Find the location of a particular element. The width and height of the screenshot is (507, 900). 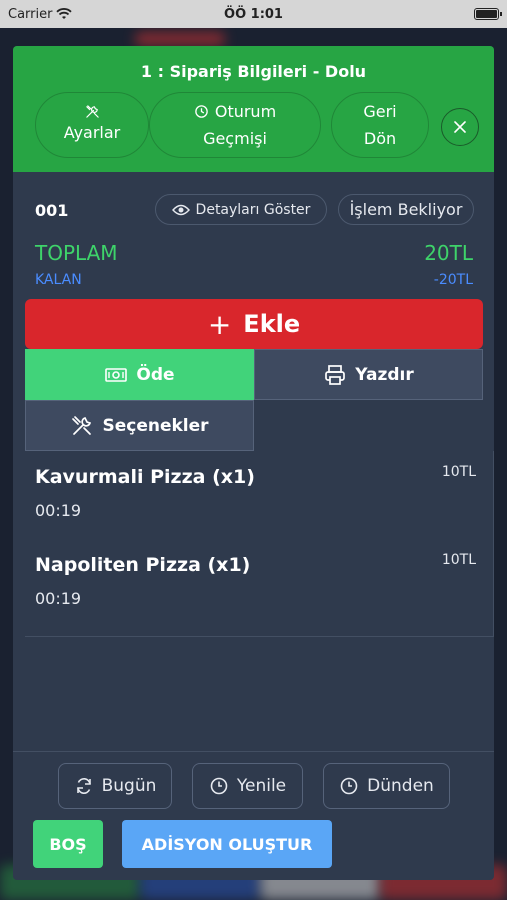

close-icon is located at coordinates (460, 127).